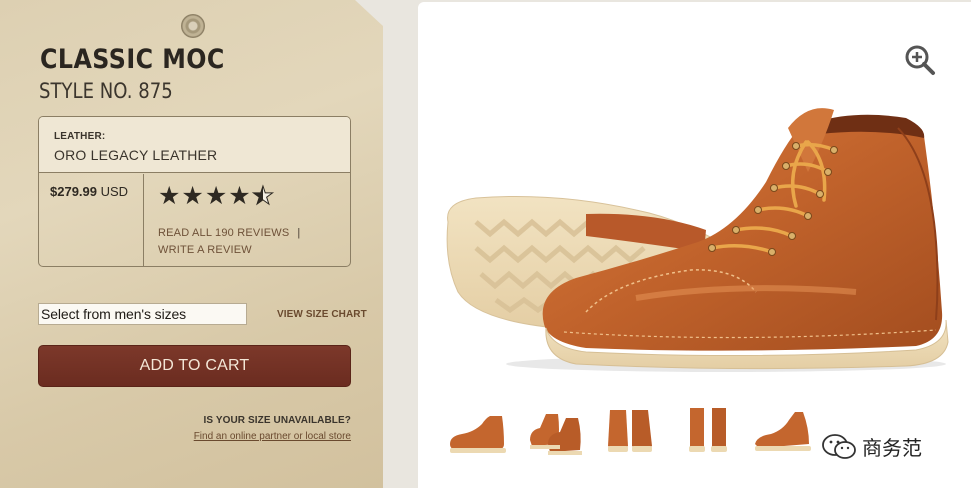 The image size is (971, 488). I want to click on star-rating: ★ ★ ★ ★ ★★, so click(216, 196).